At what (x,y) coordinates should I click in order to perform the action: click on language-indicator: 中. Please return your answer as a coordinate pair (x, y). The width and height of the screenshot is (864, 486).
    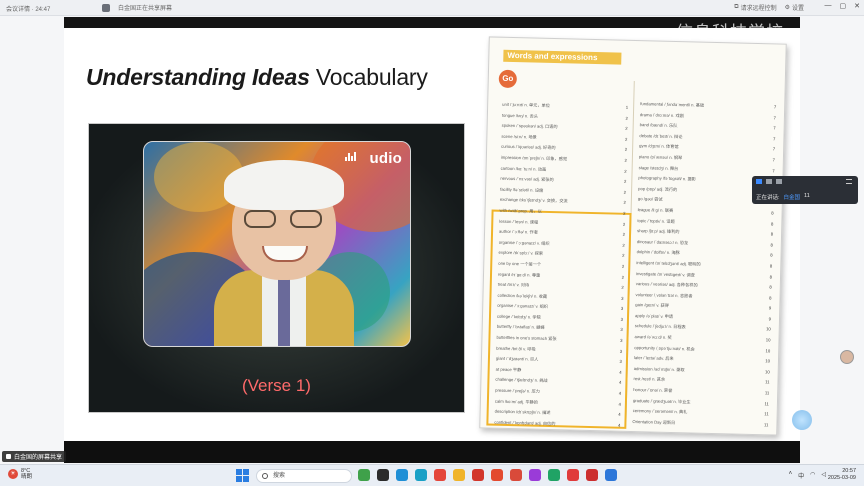
    Looking at the image, I should click on (801, 475).